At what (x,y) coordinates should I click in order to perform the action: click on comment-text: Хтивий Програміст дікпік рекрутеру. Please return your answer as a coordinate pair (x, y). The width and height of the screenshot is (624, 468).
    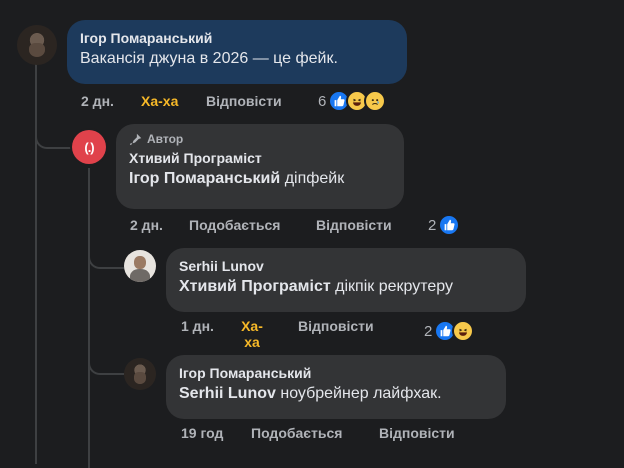
    Looking at the image, I should click on (346, 287).